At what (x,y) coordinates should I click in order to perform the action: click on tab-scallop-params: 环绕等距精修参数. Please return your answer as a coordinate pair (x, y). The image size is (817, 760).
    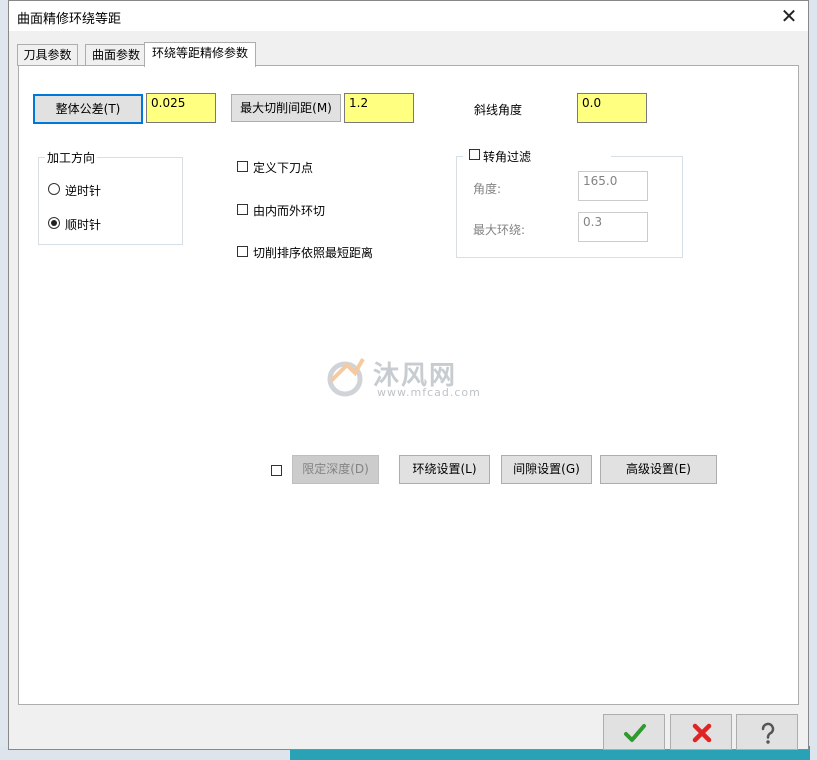
    Looking at the image, I should click on (200, 54).